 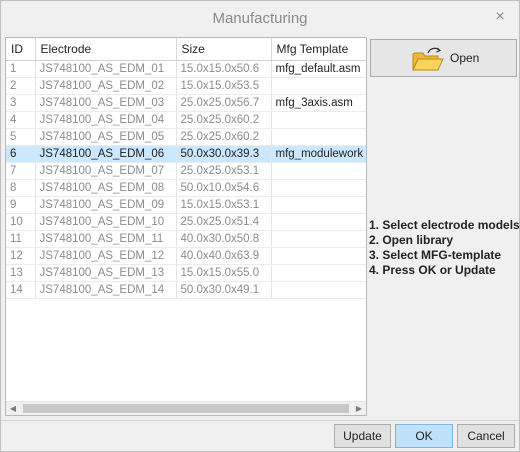 I want to click on cell-size: 15.0x15.0x55.0, so click(x=224, y=273).